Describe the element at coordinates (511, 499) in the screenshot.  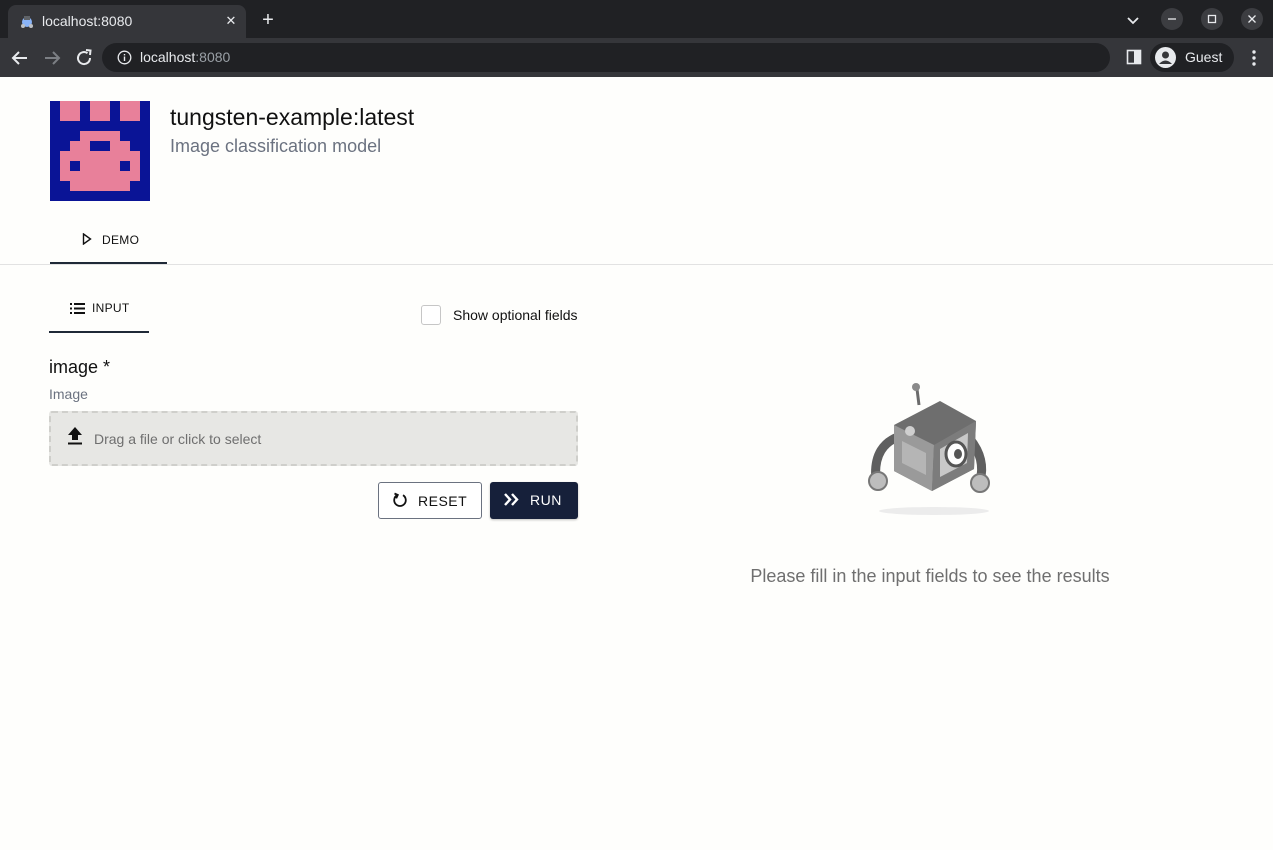
I see `double-chevron-right-icon` at that location.